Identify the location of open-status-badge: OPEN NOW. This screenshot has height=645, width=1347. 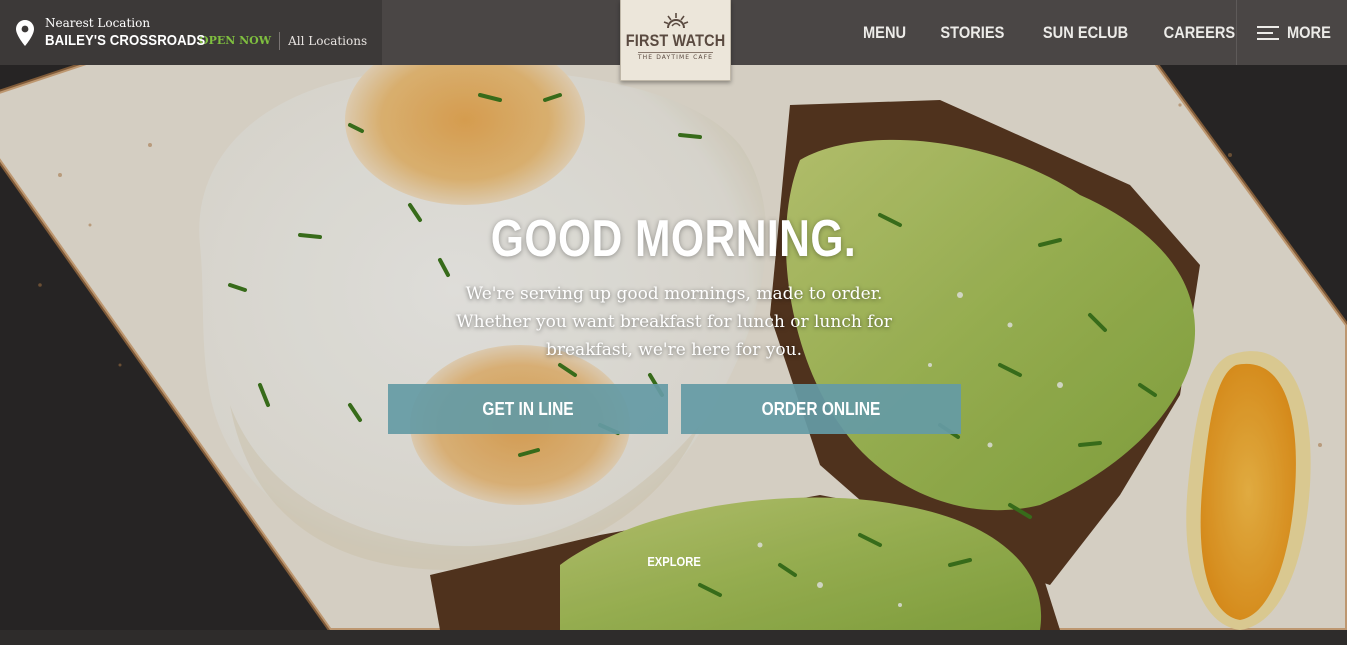
(240, 40).